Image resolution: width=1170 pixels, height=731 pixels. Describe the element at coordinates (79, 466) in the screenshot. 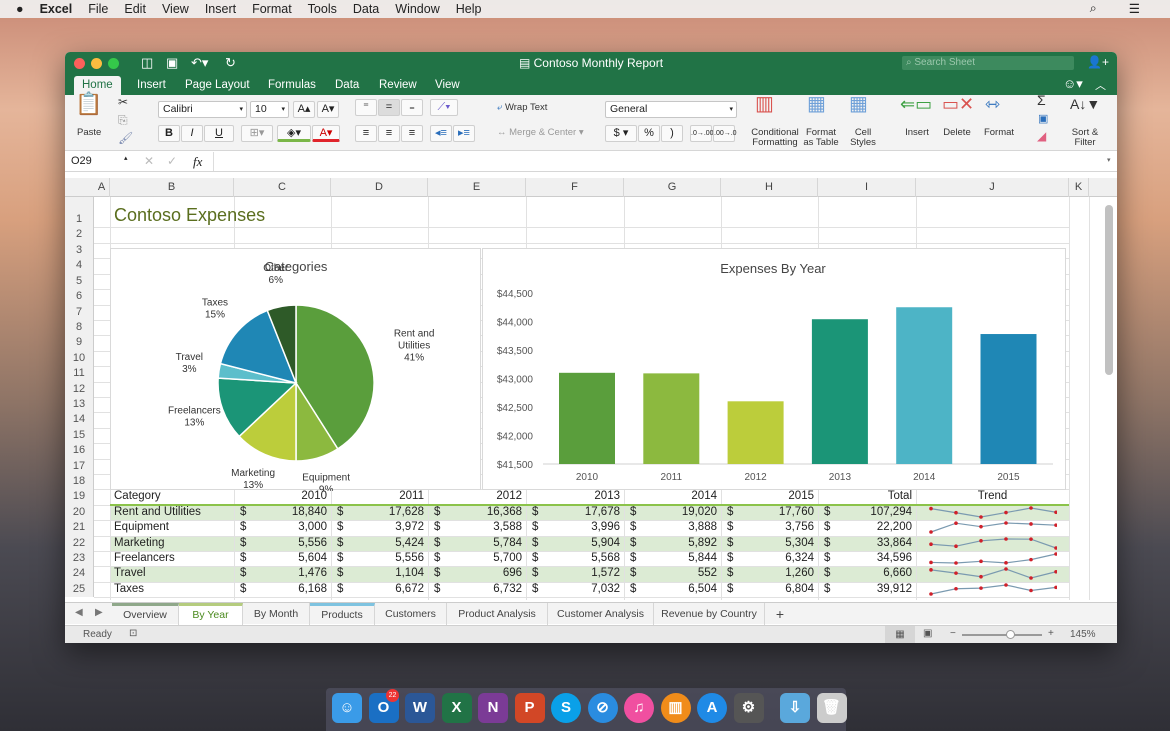

I see `row-header: 17` at that location.